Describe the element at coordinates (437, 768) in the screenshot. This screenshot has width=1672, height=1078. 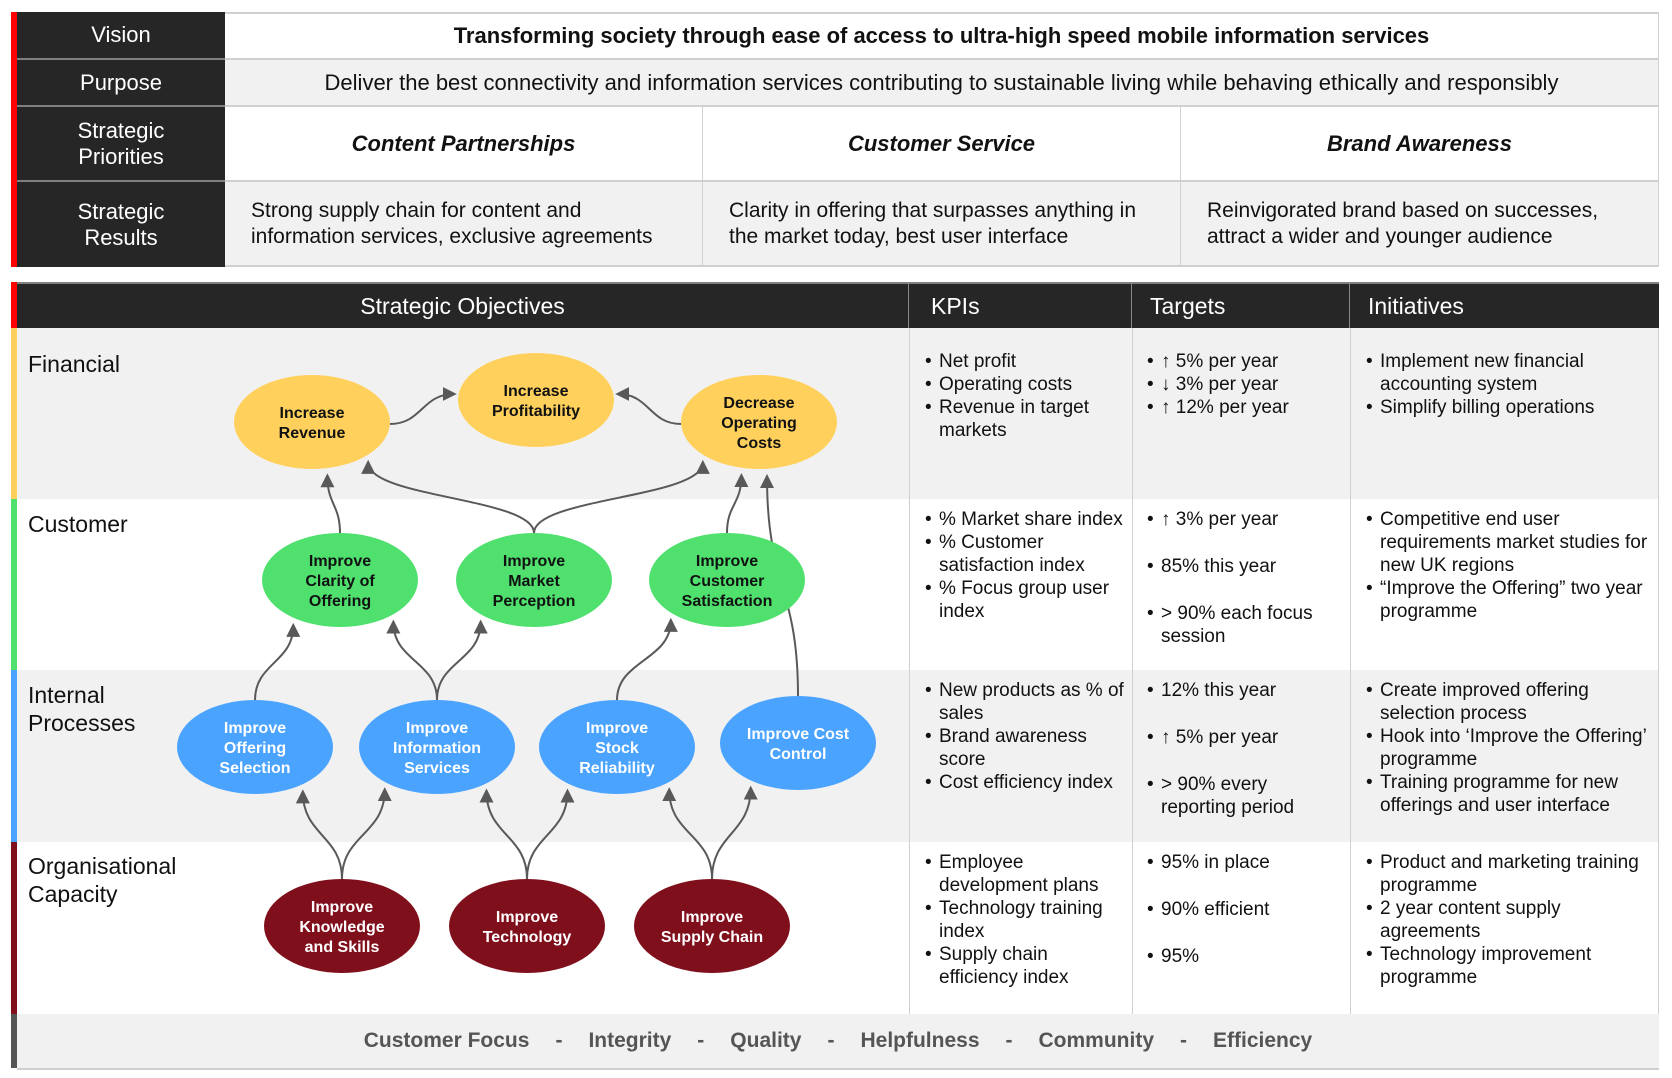
I see `objective-label: Services` at that location.